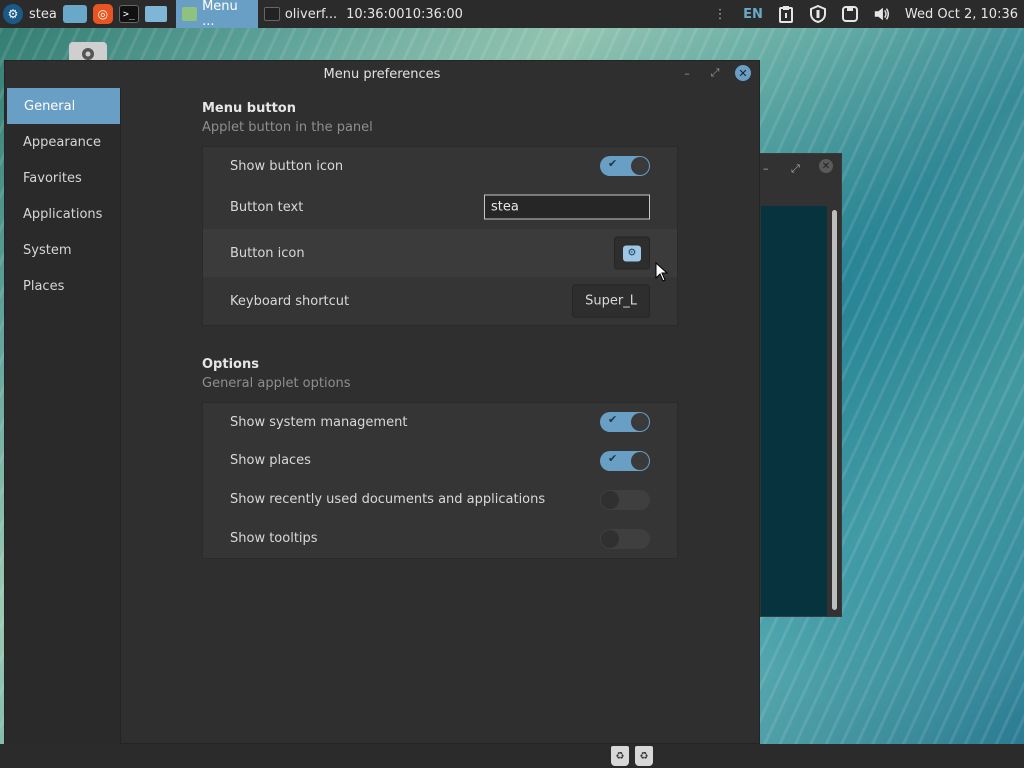 This screenshot has width=1024, height=768. Describe the element at coordinates (271, 14) in the screenshot. I see `terminal-icon` at that location.